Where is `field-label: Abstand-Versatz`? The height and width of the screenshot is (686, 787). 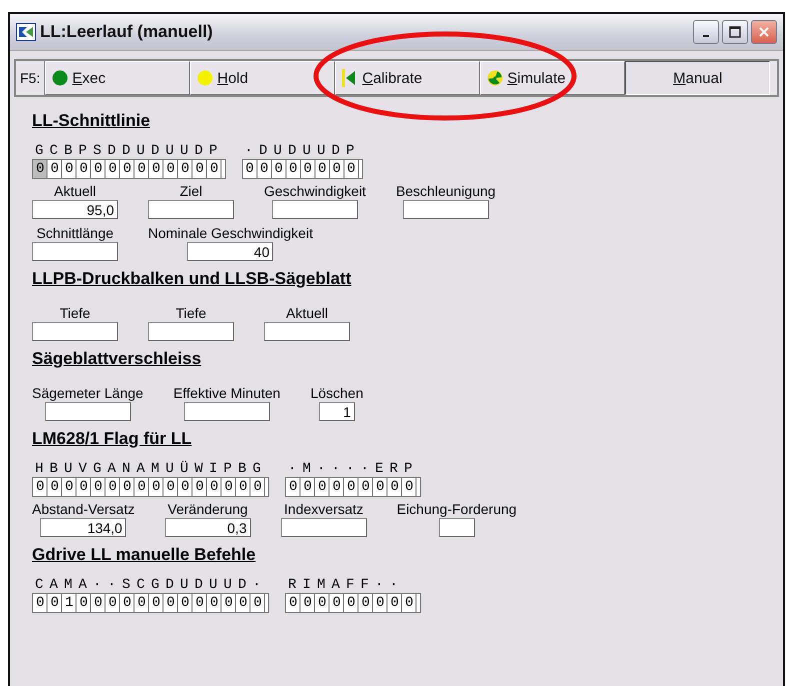 field-label: Abstand-Versatz is located at coordinates (83, 509).